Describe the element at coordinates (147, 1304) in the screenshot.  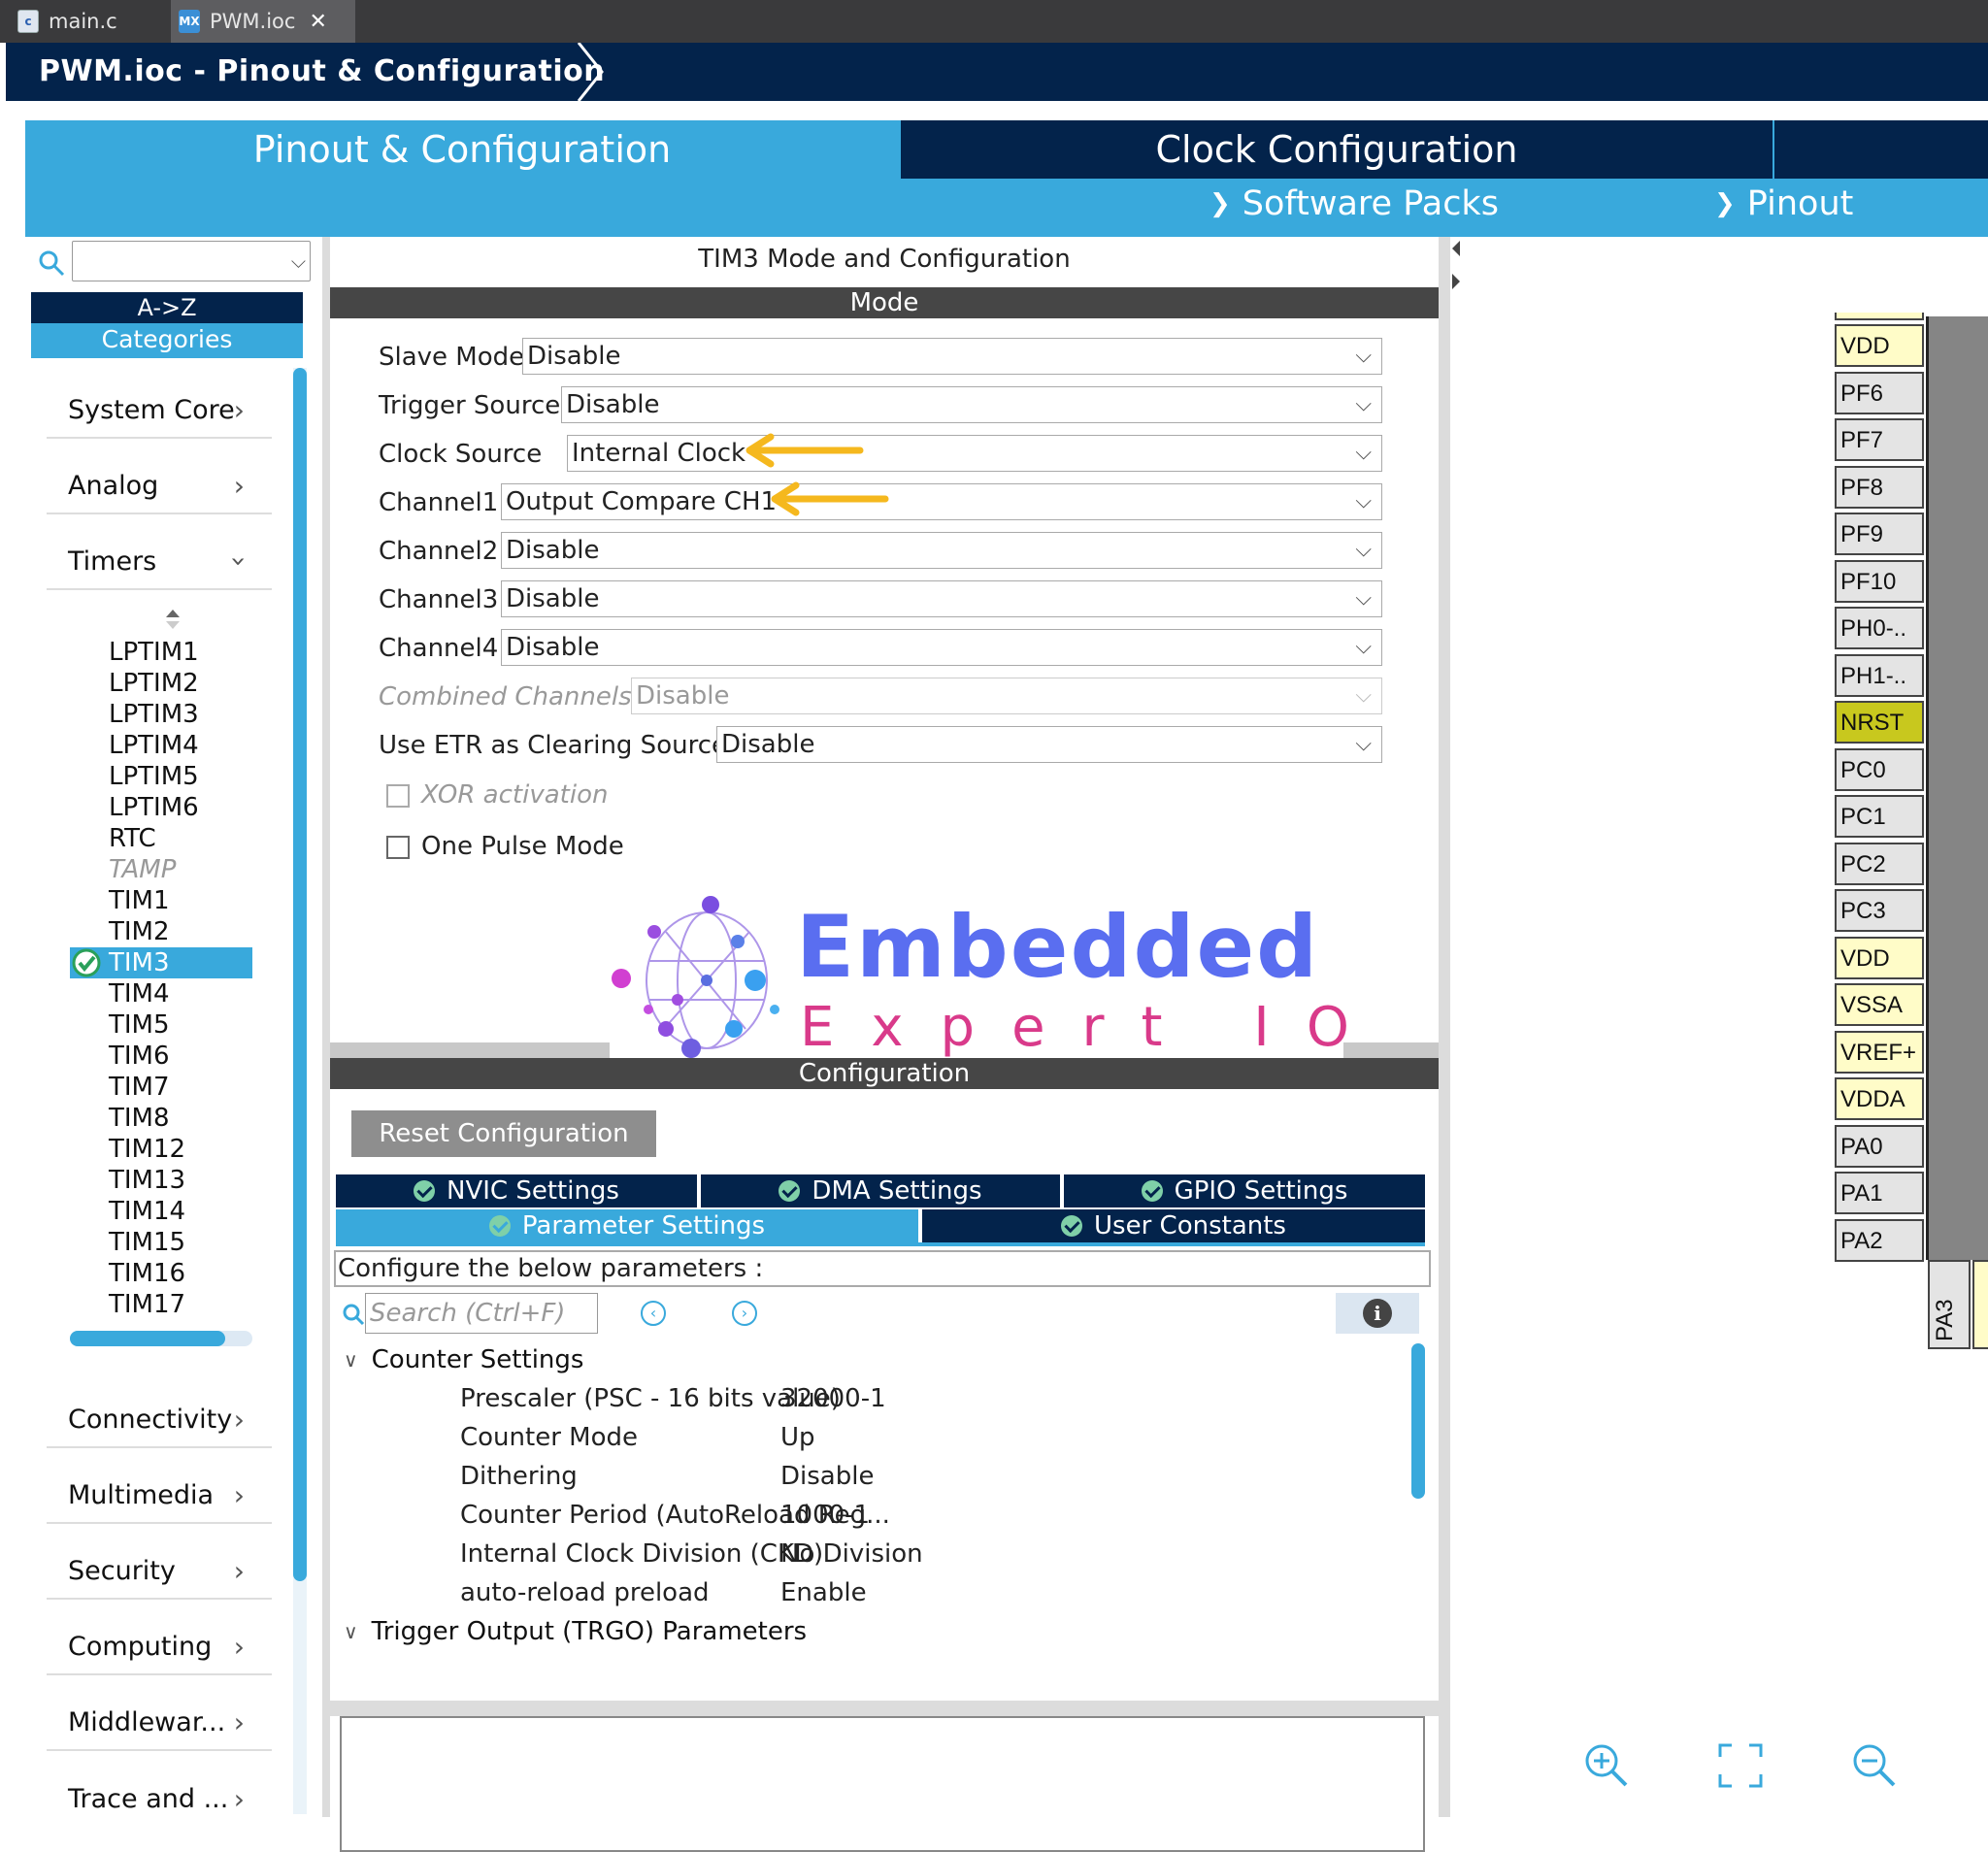
I see `timer-item-tim17: TIM17` at that location.